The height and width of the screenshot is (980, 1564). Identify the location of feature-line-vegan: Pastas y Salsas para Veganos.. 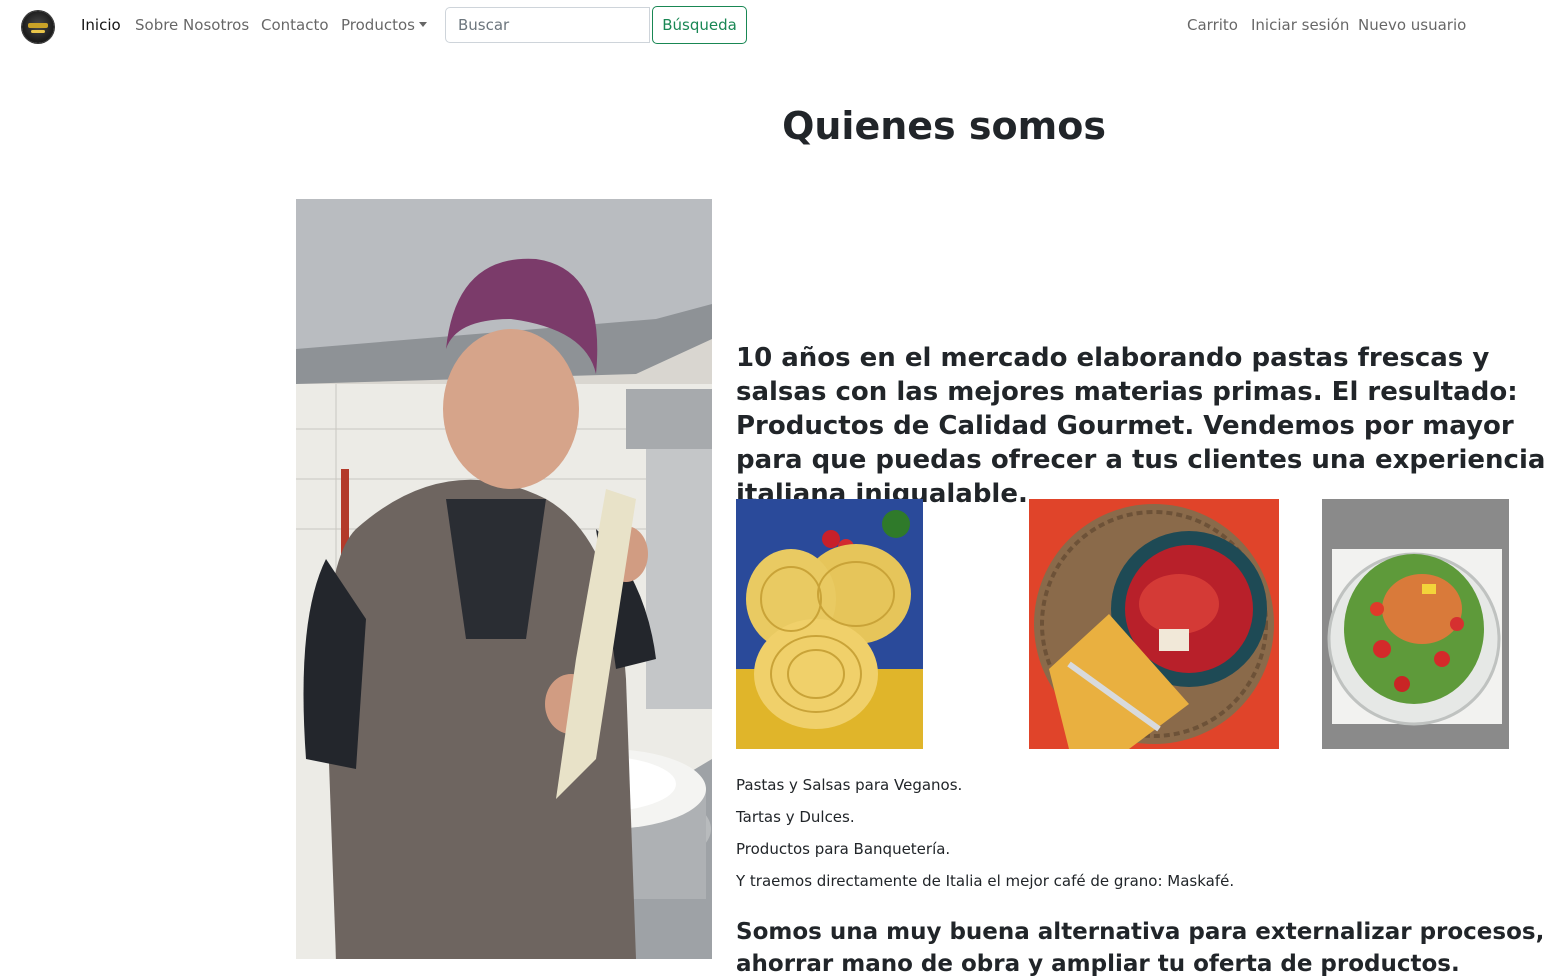
(849, 785).